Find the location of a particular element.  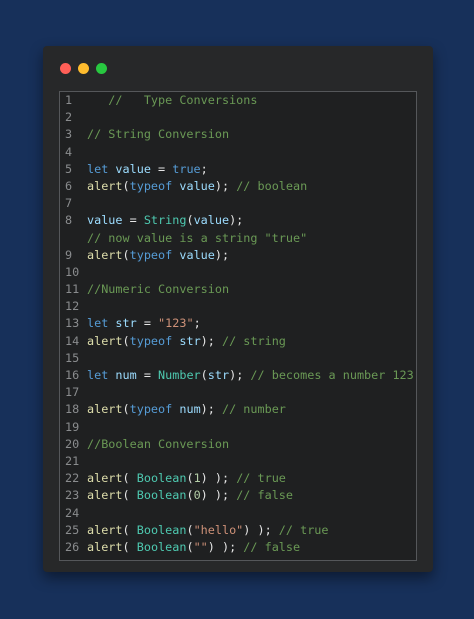

code-line: 23 alert( Boolean(0) ); // false is located at coordinates (238, 495).